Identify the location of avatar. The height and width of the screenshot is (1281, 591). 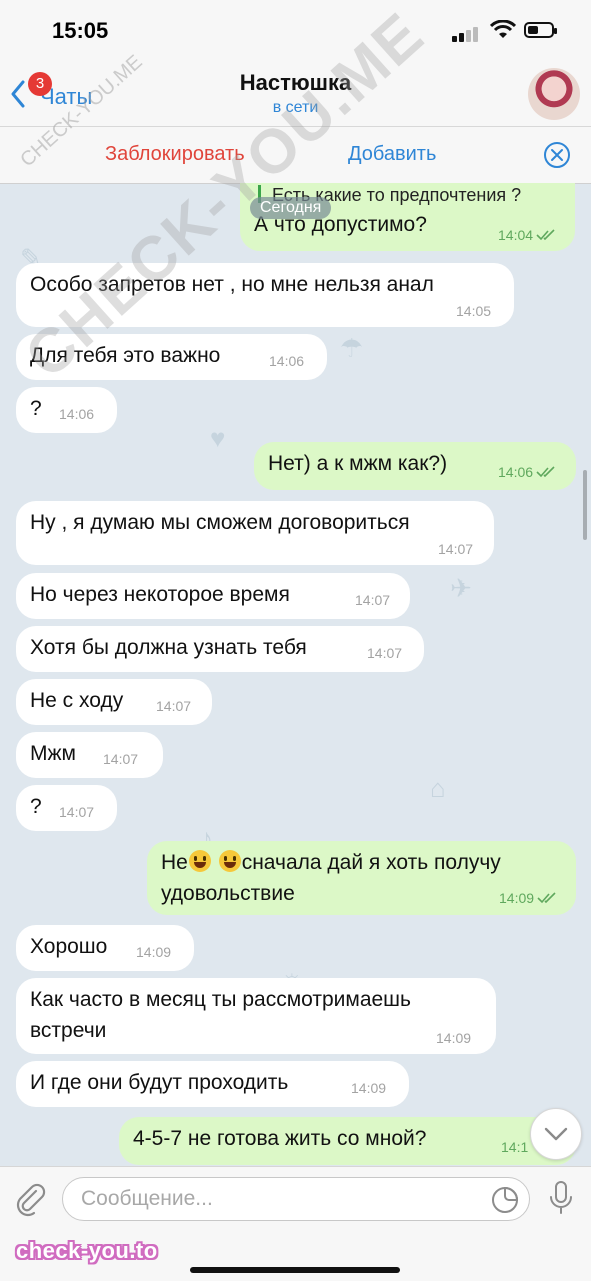
(554, 94).